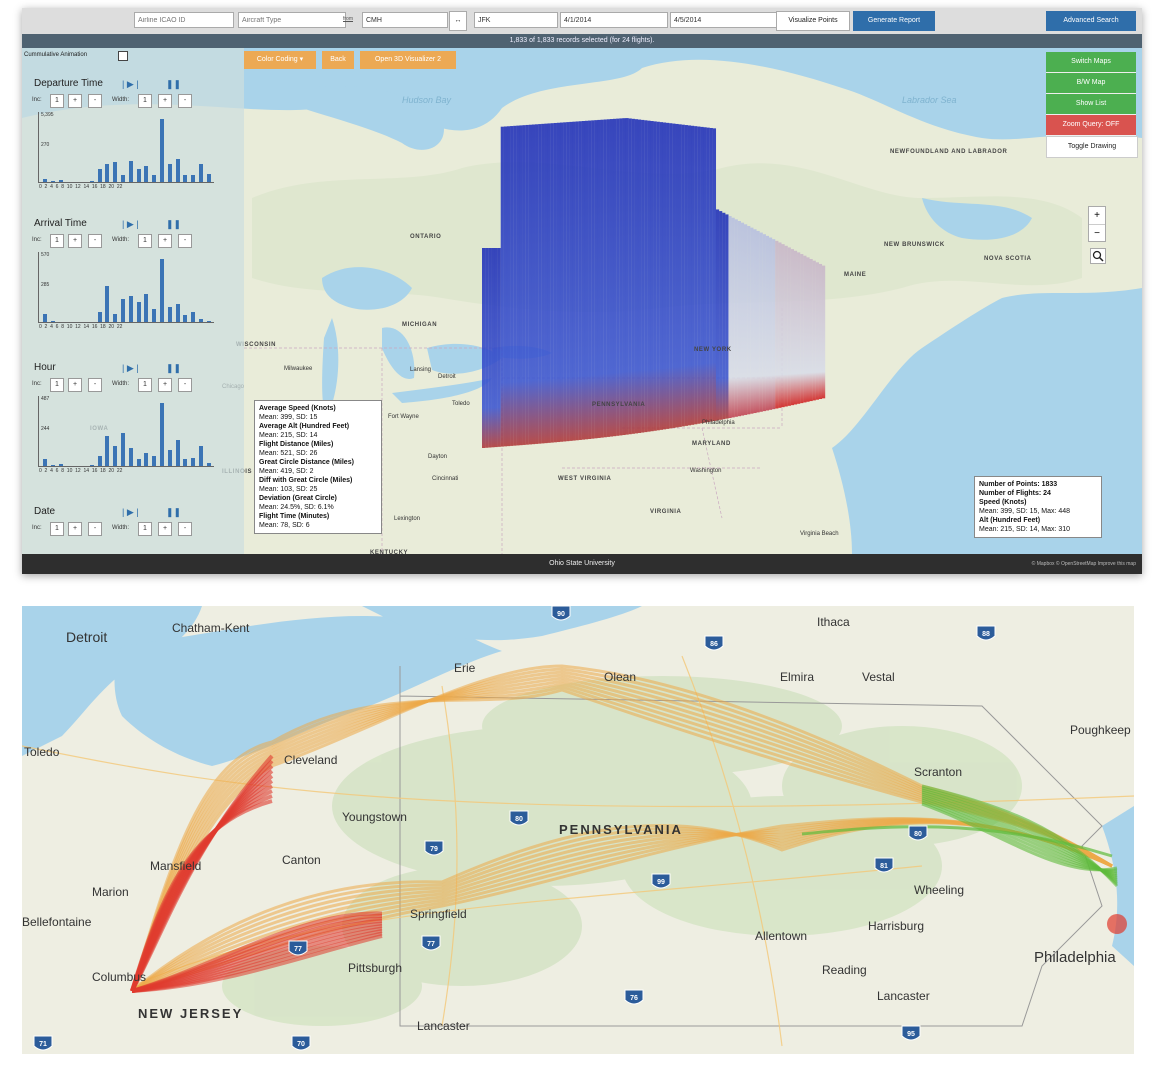 This screenshot has width=1162, height=1092. Describe the element at coordinates (123, 56) in the screenshot. I see `cumulative-animation-checkbox` at that location.